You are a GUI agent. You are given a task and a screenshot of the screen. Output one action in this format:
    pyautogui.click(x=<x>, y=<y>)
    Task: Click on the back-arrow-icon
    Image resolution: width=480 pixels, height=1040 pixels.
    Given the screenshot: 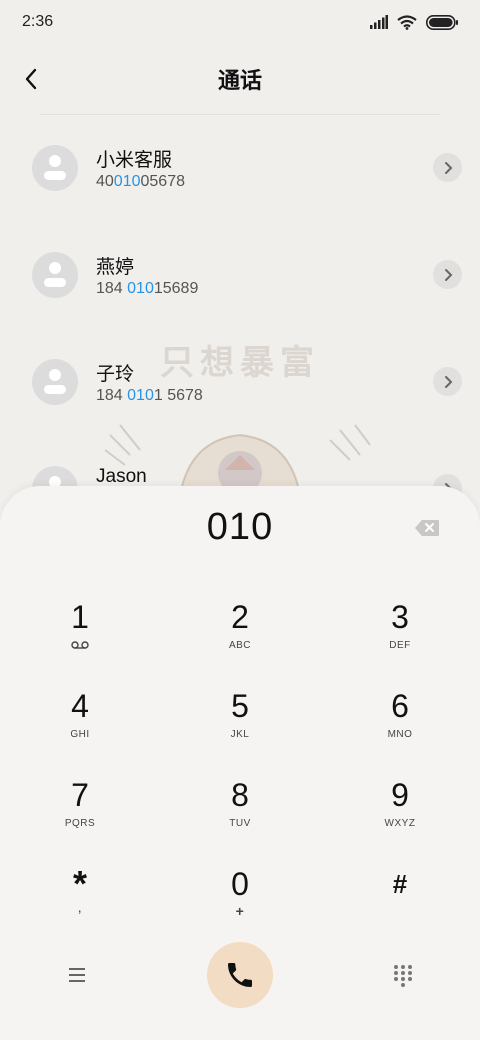 What is the action you would take?
    pyautogui.click(x=31, y=79)
    